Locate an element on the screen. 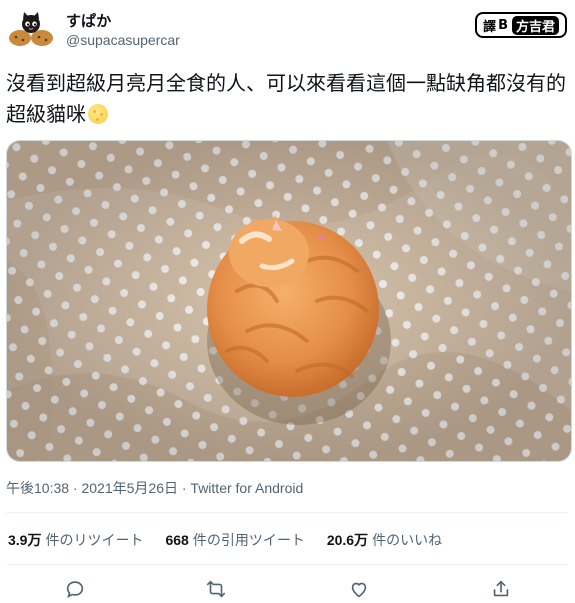  share-button is located at coordinates (501, 589).